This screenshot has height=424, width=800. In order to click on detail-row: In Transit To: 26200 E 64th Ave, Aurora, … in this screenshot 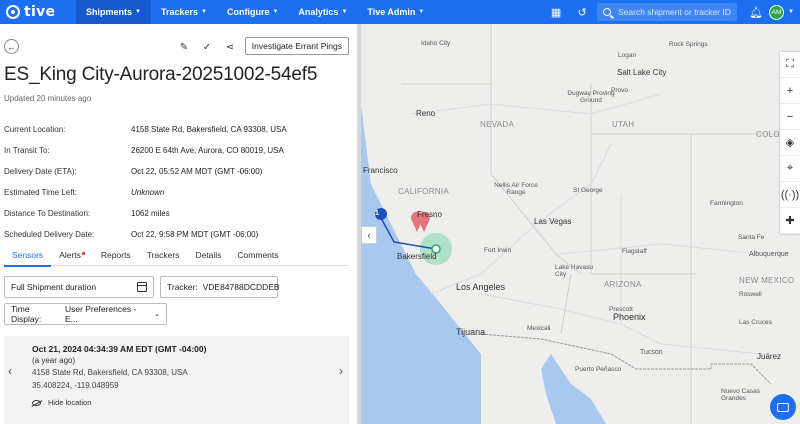, I will do `click(179, 150)`.